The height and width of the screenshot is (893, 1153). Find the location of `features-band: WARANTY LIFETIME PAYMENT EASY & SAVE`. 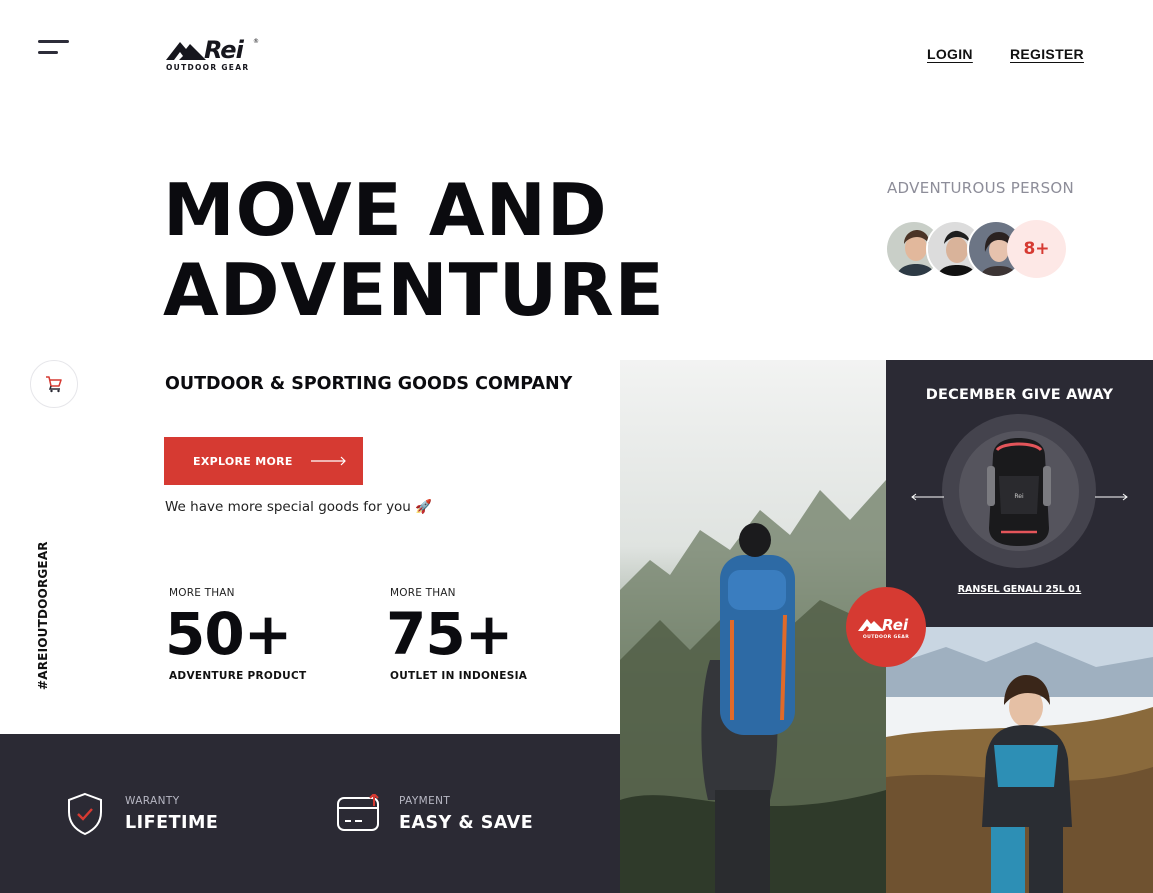

features-band: WARANTY LIFETIME PAYMENT EASY & SAVE is located at coordinates (310, 813).